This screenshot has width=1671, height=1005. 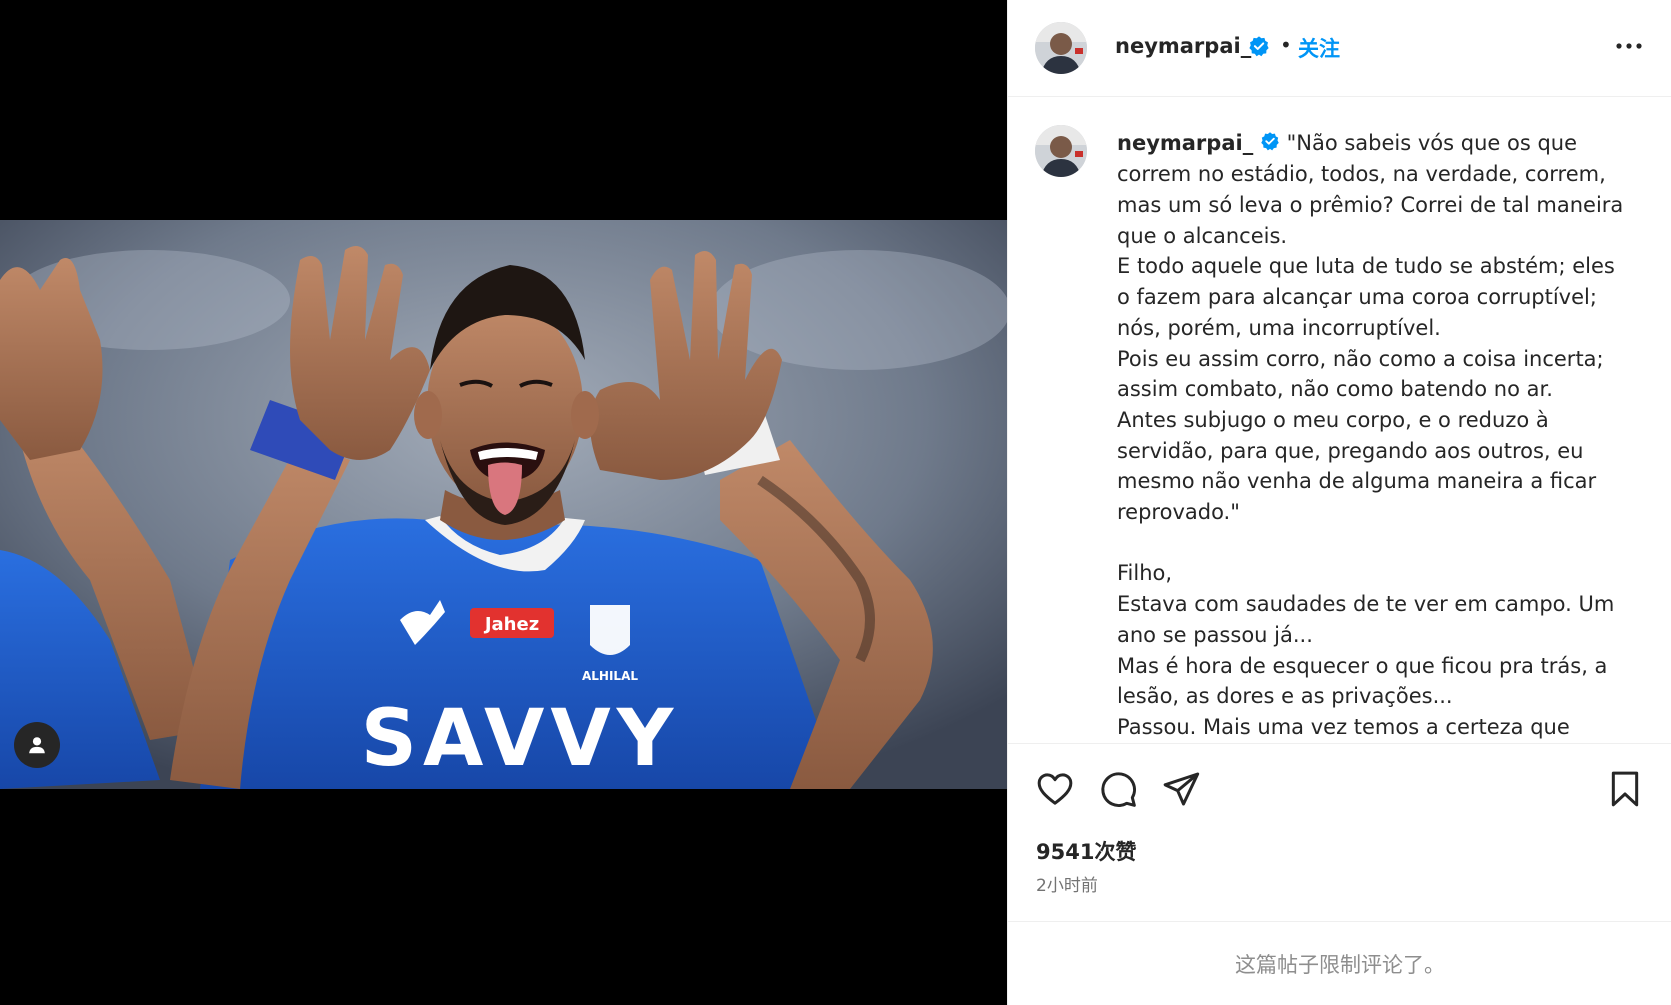 I want to click on comments-limited-text: 这篇帖子限制评论了。, so click(x=1340, y=964).